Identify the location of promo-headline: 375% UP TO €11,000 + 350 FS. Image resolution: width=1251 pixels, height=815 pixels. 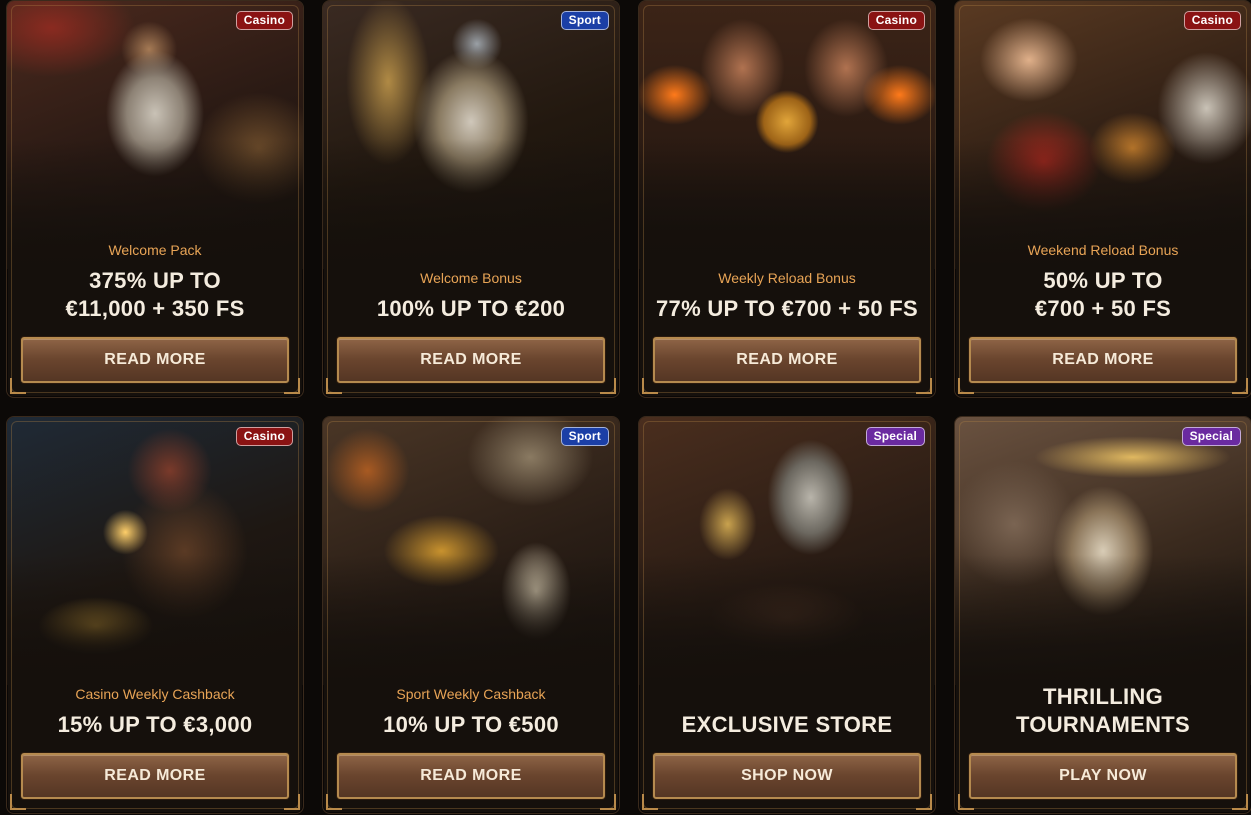
(155, 294).